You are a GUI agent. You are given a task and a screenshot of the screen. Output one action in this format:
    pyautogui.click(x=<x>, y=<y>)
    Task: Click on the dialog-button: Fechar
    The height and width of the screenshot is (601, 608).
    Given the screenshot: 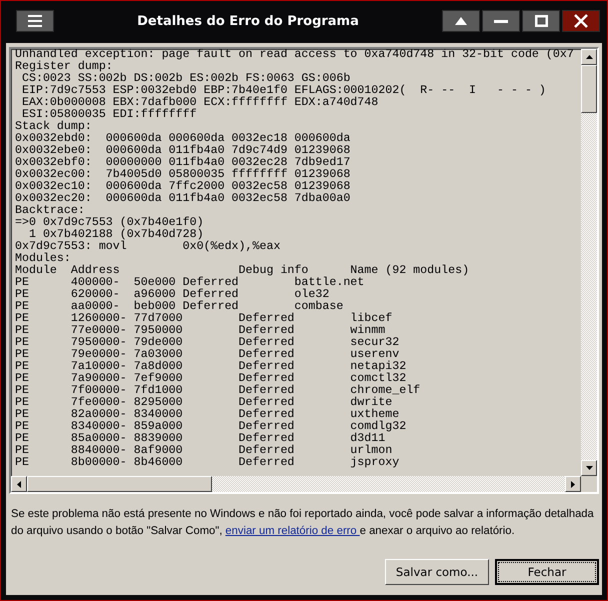 What is the action you would take?
    pyautogui.click(x=547, y=572)
    